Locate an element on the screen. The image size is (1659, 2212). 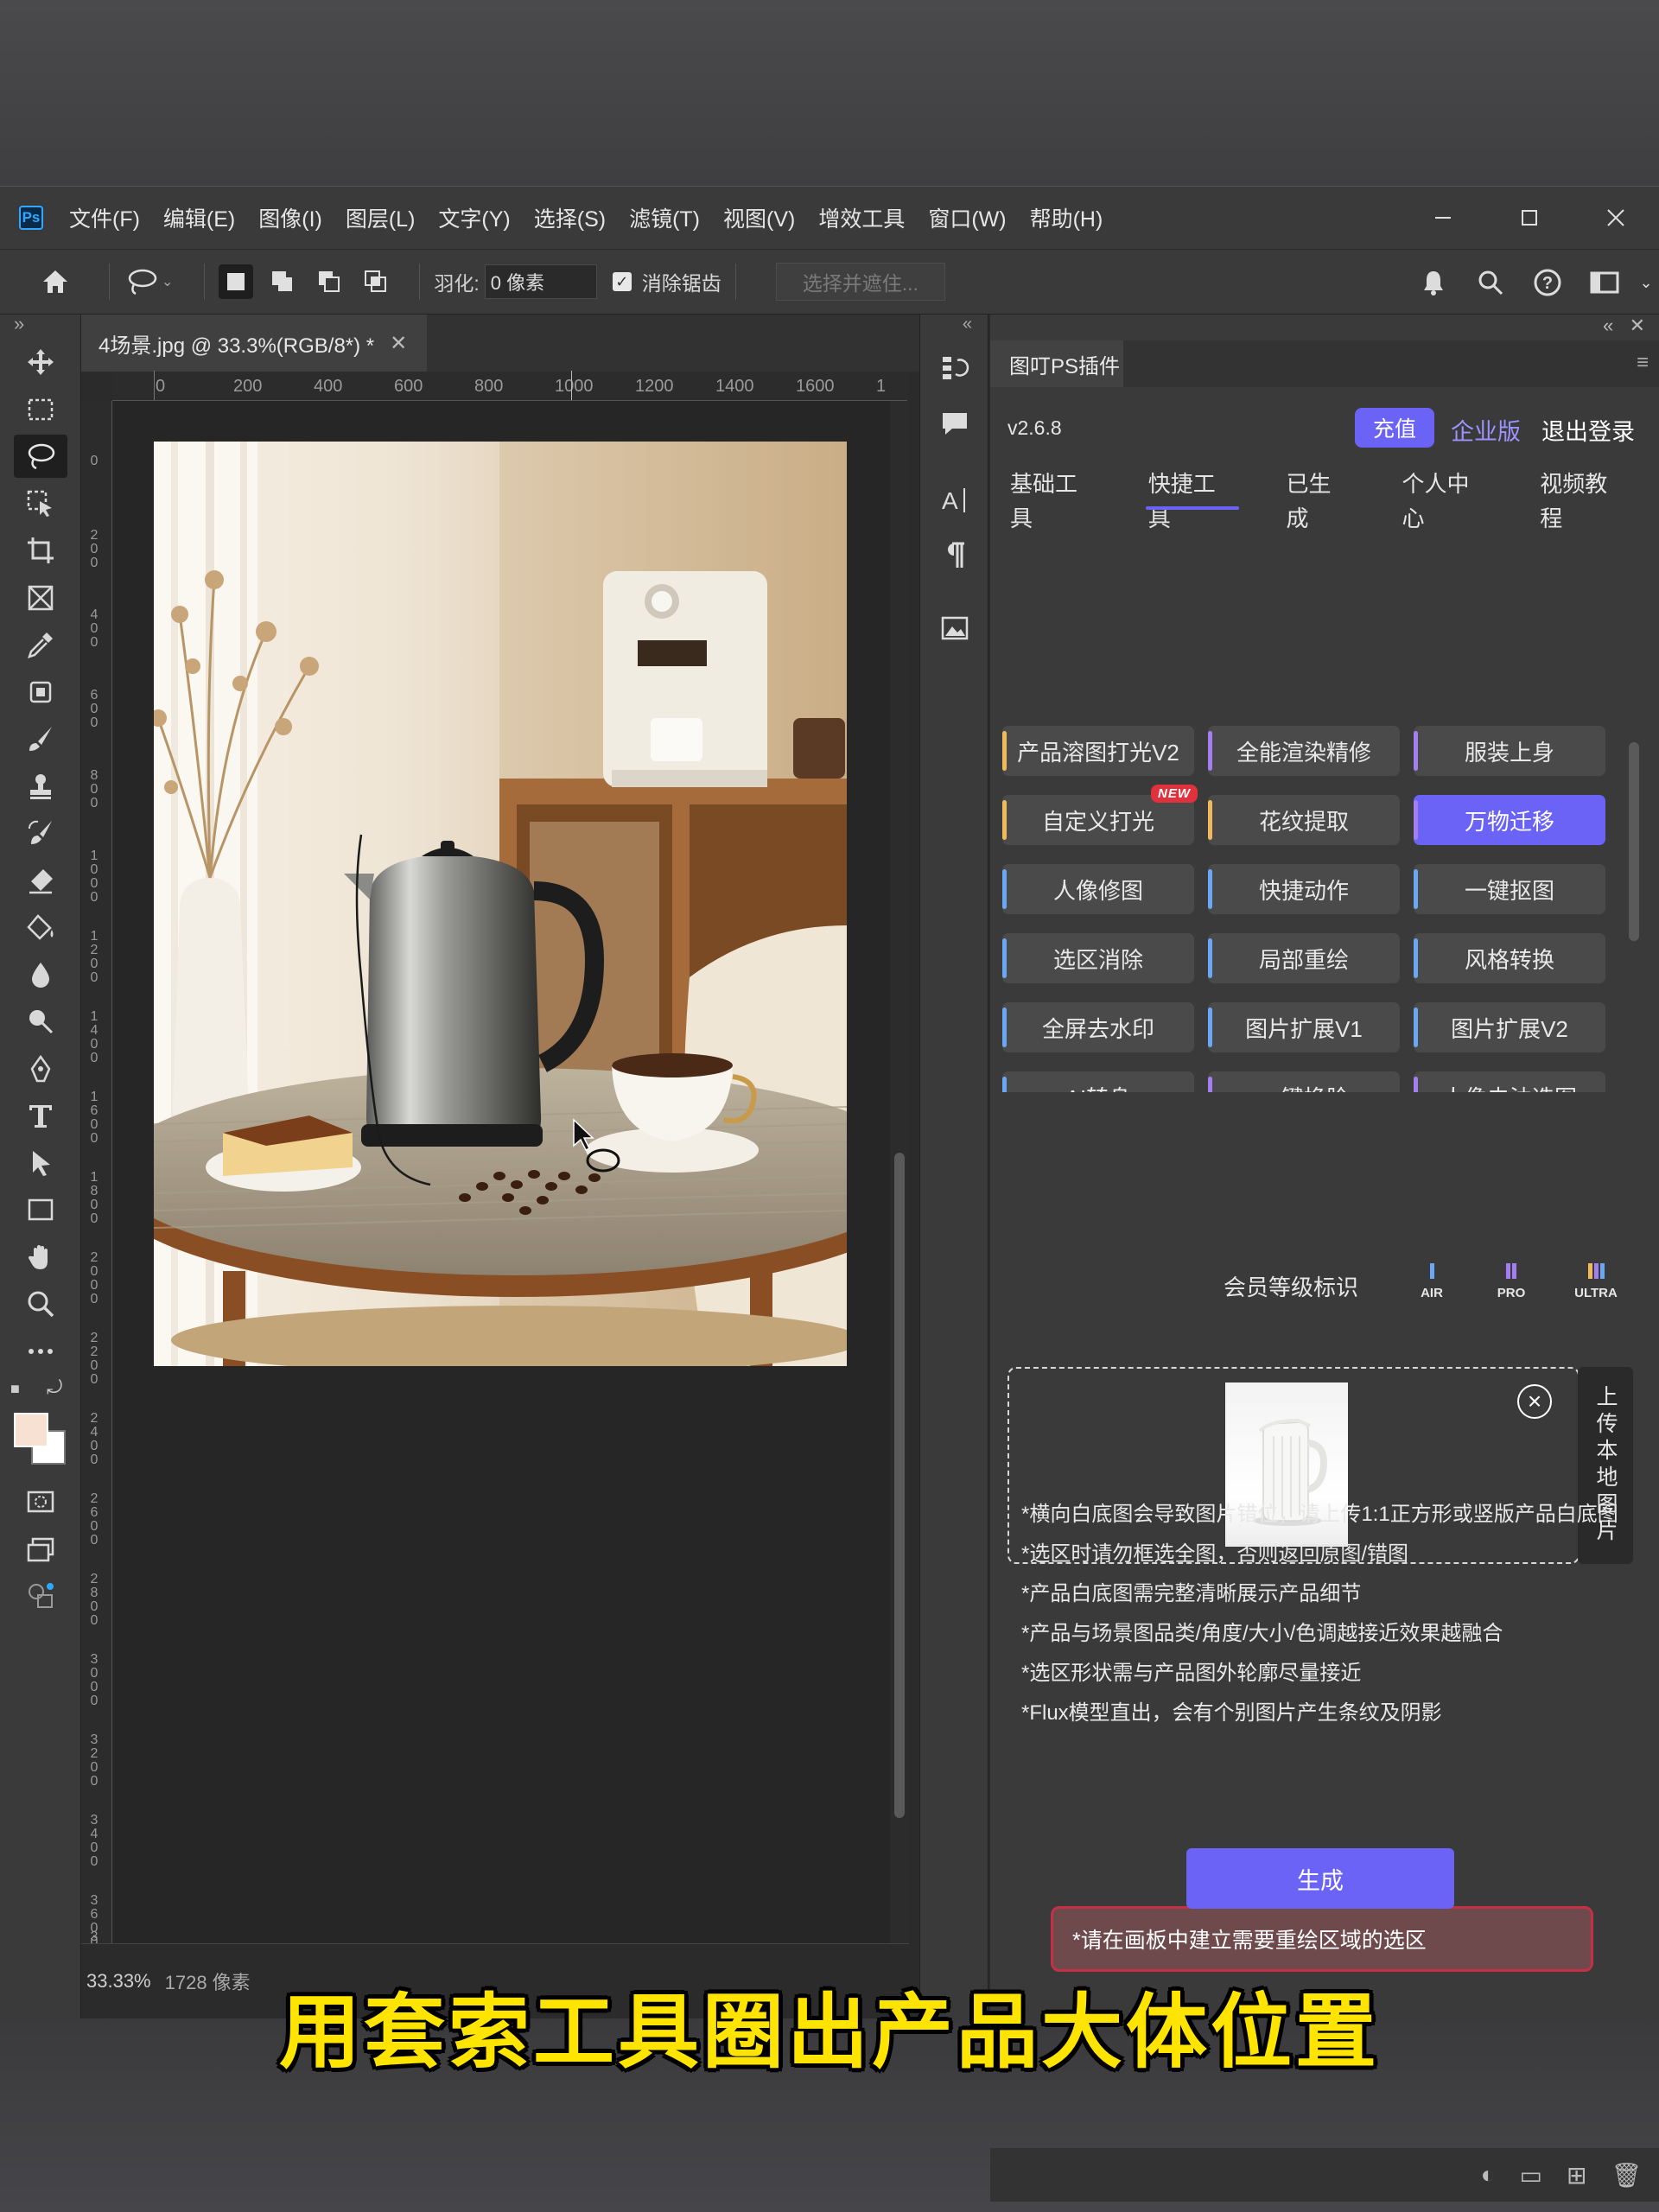
paragraph-panel-icon is located at coordinates (955, 554).